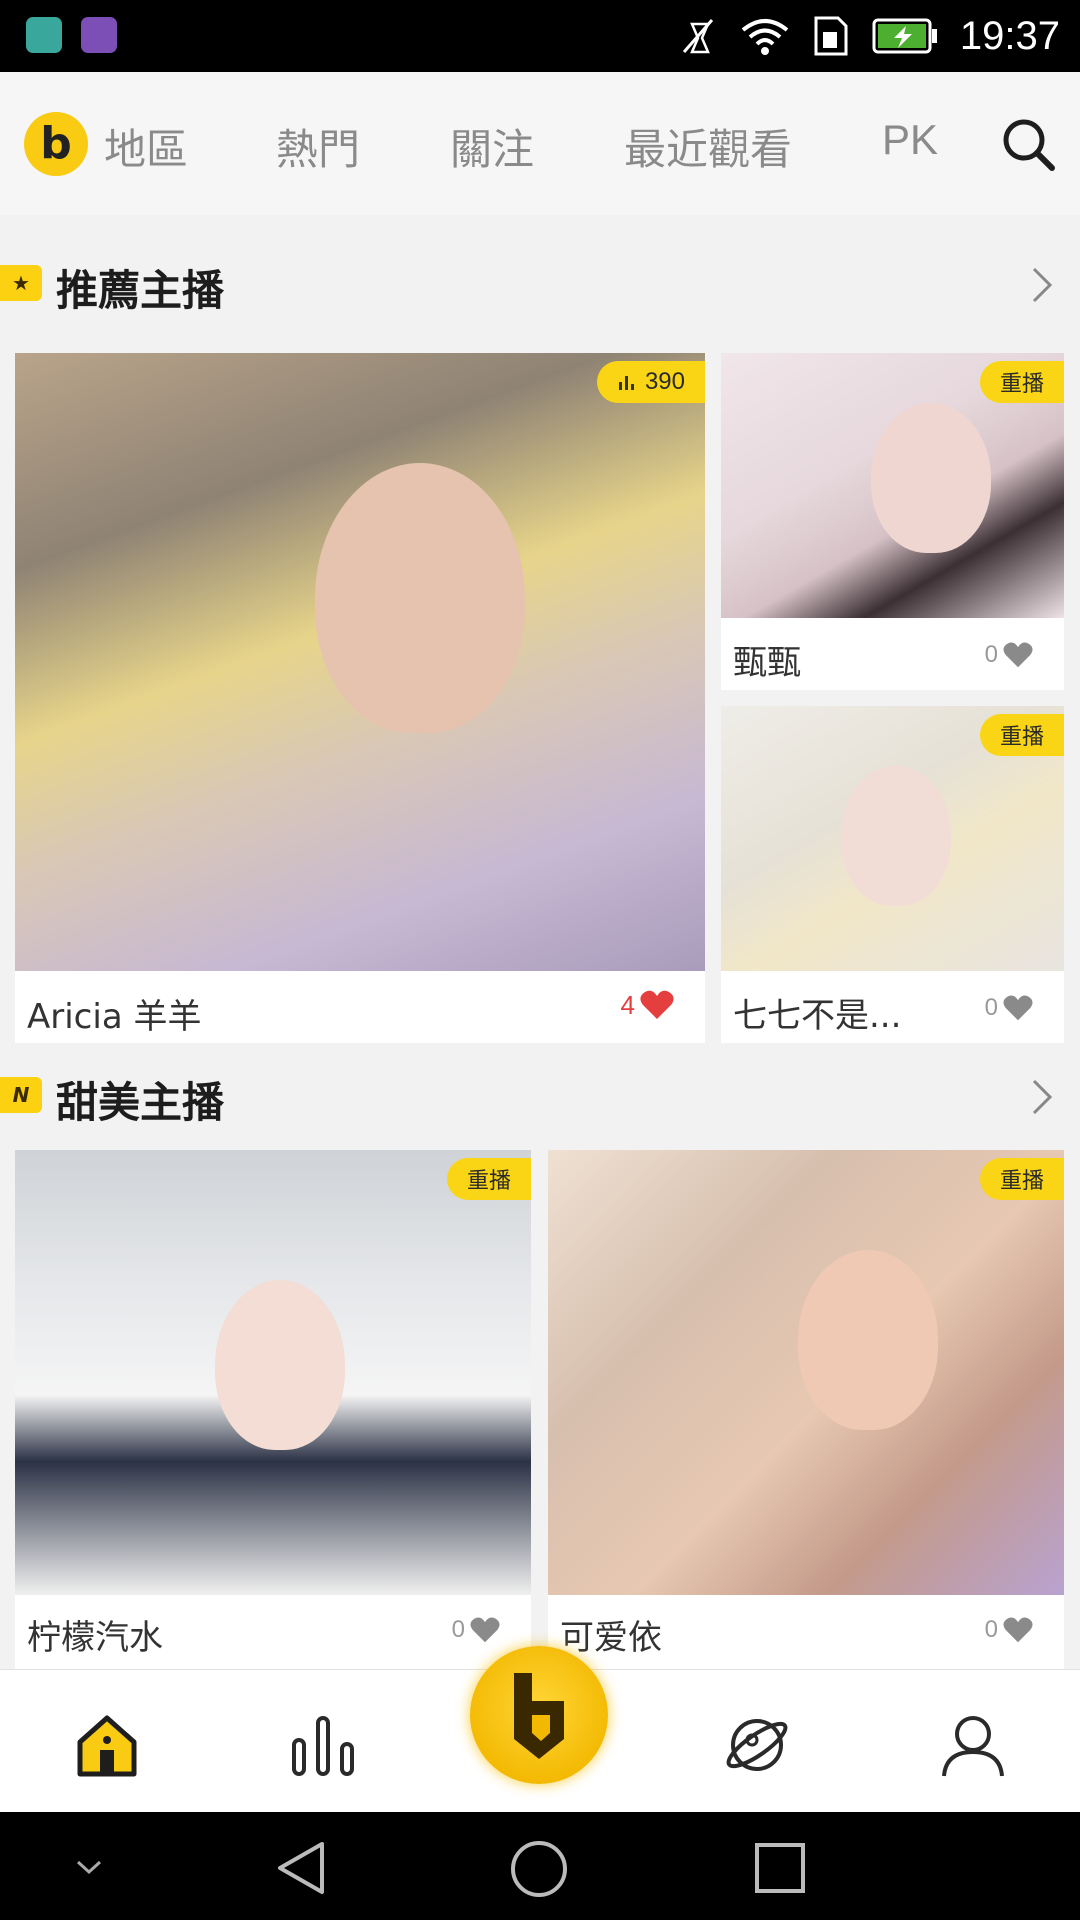 Image resolution: width=1080 pixels, height=1920 pixels. Describe the element at coordinates (301, 1868) in the screenshot. I see `back-icon` at that location.